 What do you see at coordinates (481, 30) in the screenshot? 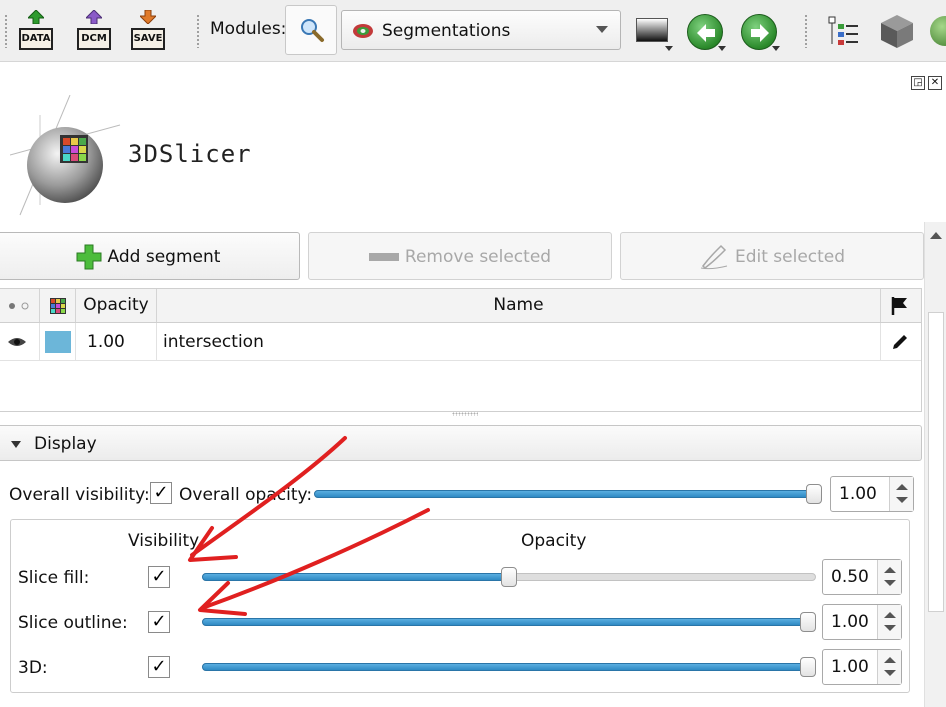
I see `module-selector: Segmentations` at bounding box center [481, 30].